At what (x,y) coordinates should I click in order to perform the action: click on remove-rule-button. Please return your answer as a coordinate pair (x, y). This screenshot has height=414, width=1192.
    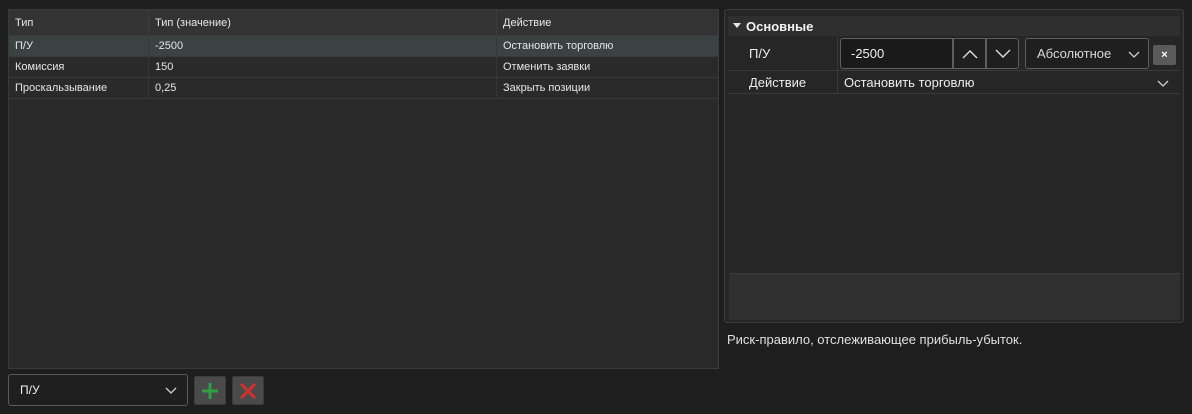
    Looking at the image, I should click on (248, 390).